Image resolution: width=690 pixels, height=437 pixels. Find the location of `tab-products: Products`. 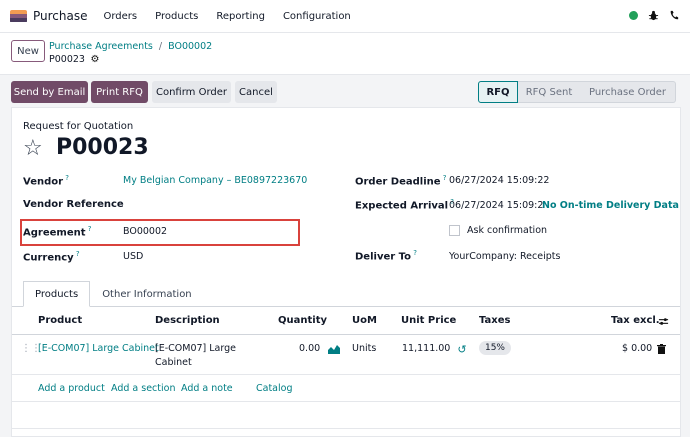

tab-products: Products is located at coordinates (57, 294).